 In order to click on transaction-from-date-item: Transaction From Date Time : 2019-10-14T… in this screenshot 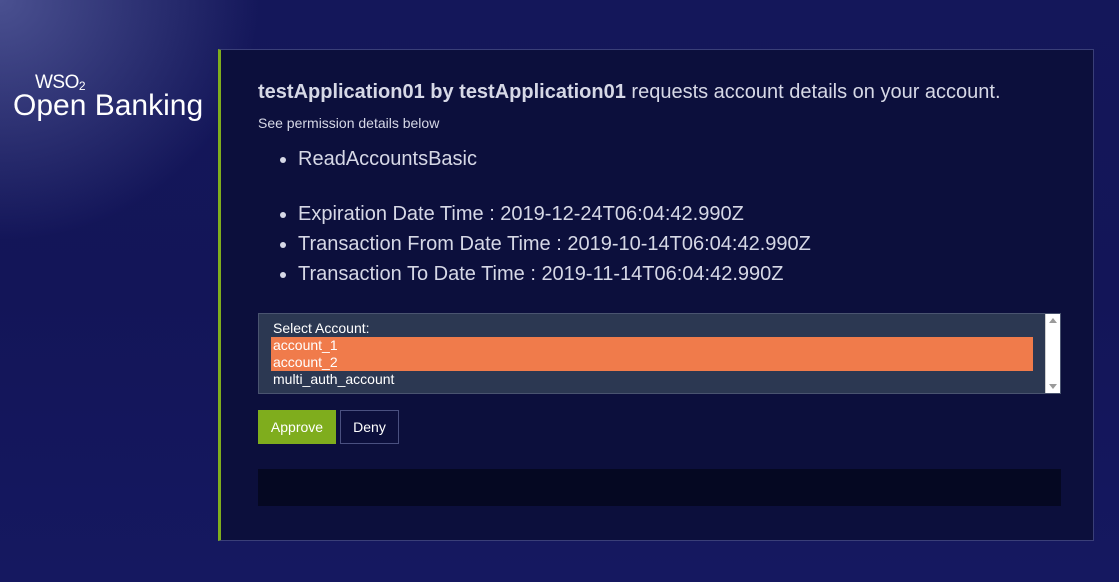, I will do `click(554, 244)`.